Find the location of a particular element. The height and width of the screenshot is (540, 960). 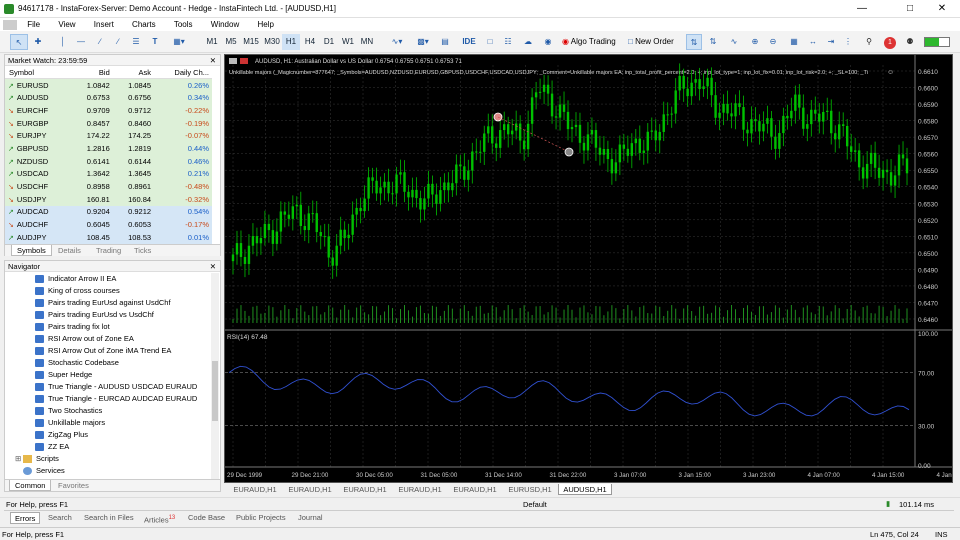

toolbox-tab: Errors is located at coordinates (25, 518).